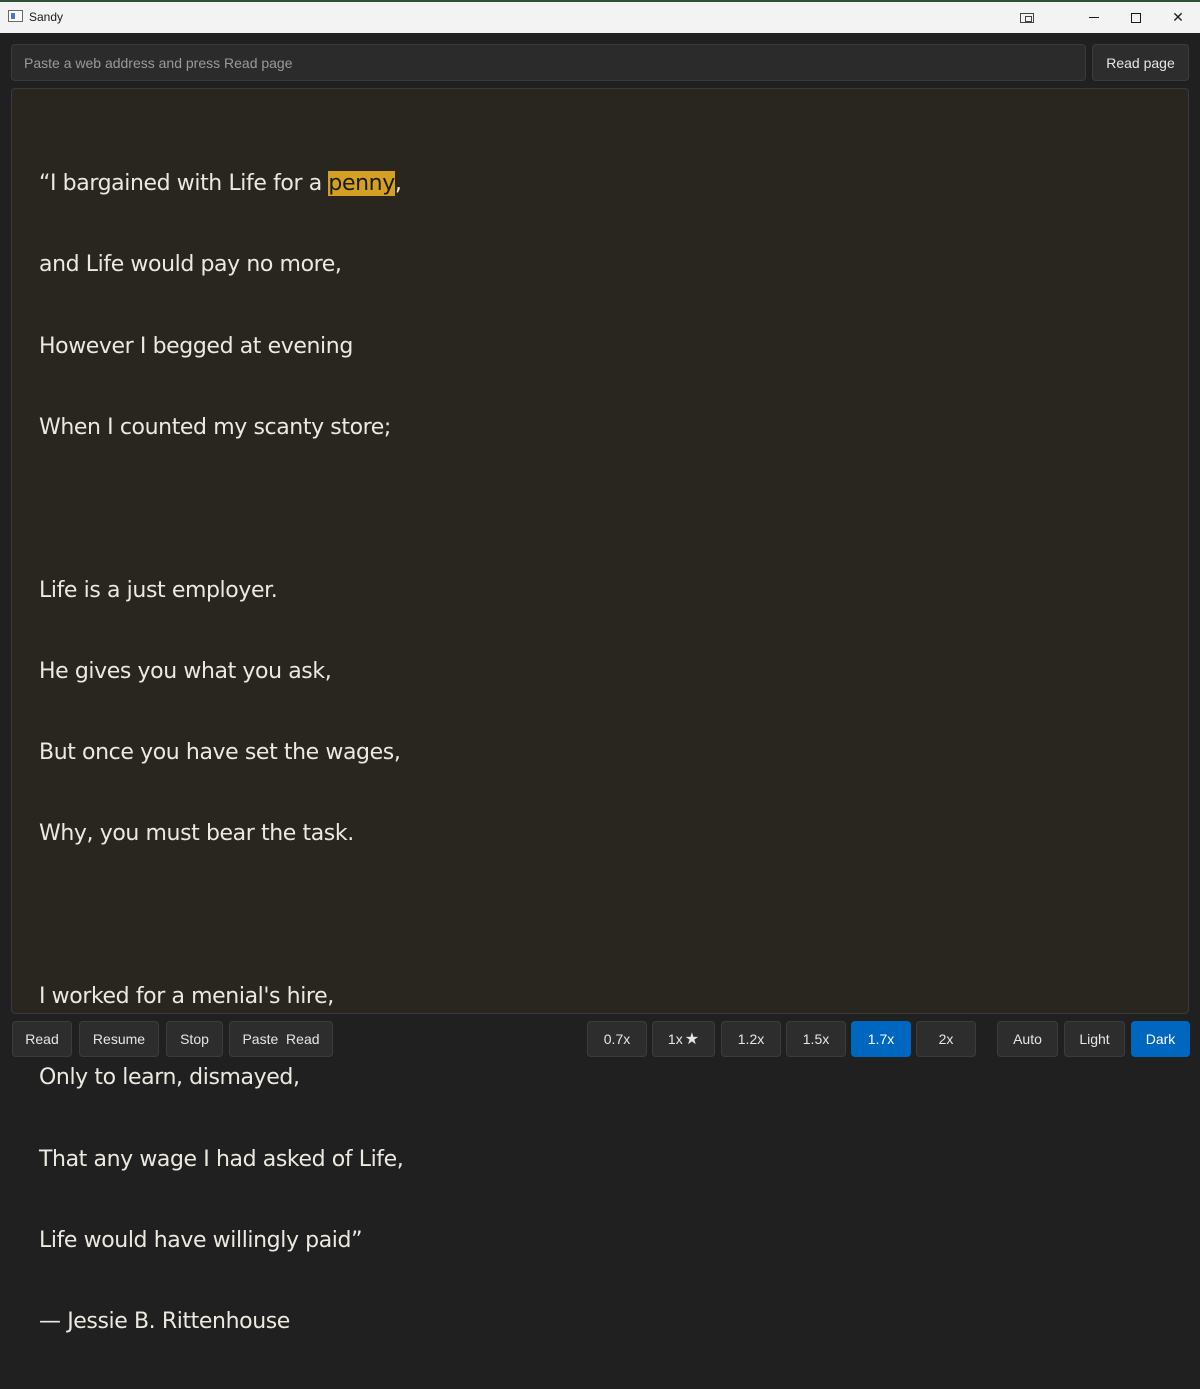 The height and width of the screenshot is (1389, 1200). What do you see at coordinates (169, 1078) in the screenshot?
I see `poem-line: Only to learn, dismayed,` at bounding box center [169, 1078].